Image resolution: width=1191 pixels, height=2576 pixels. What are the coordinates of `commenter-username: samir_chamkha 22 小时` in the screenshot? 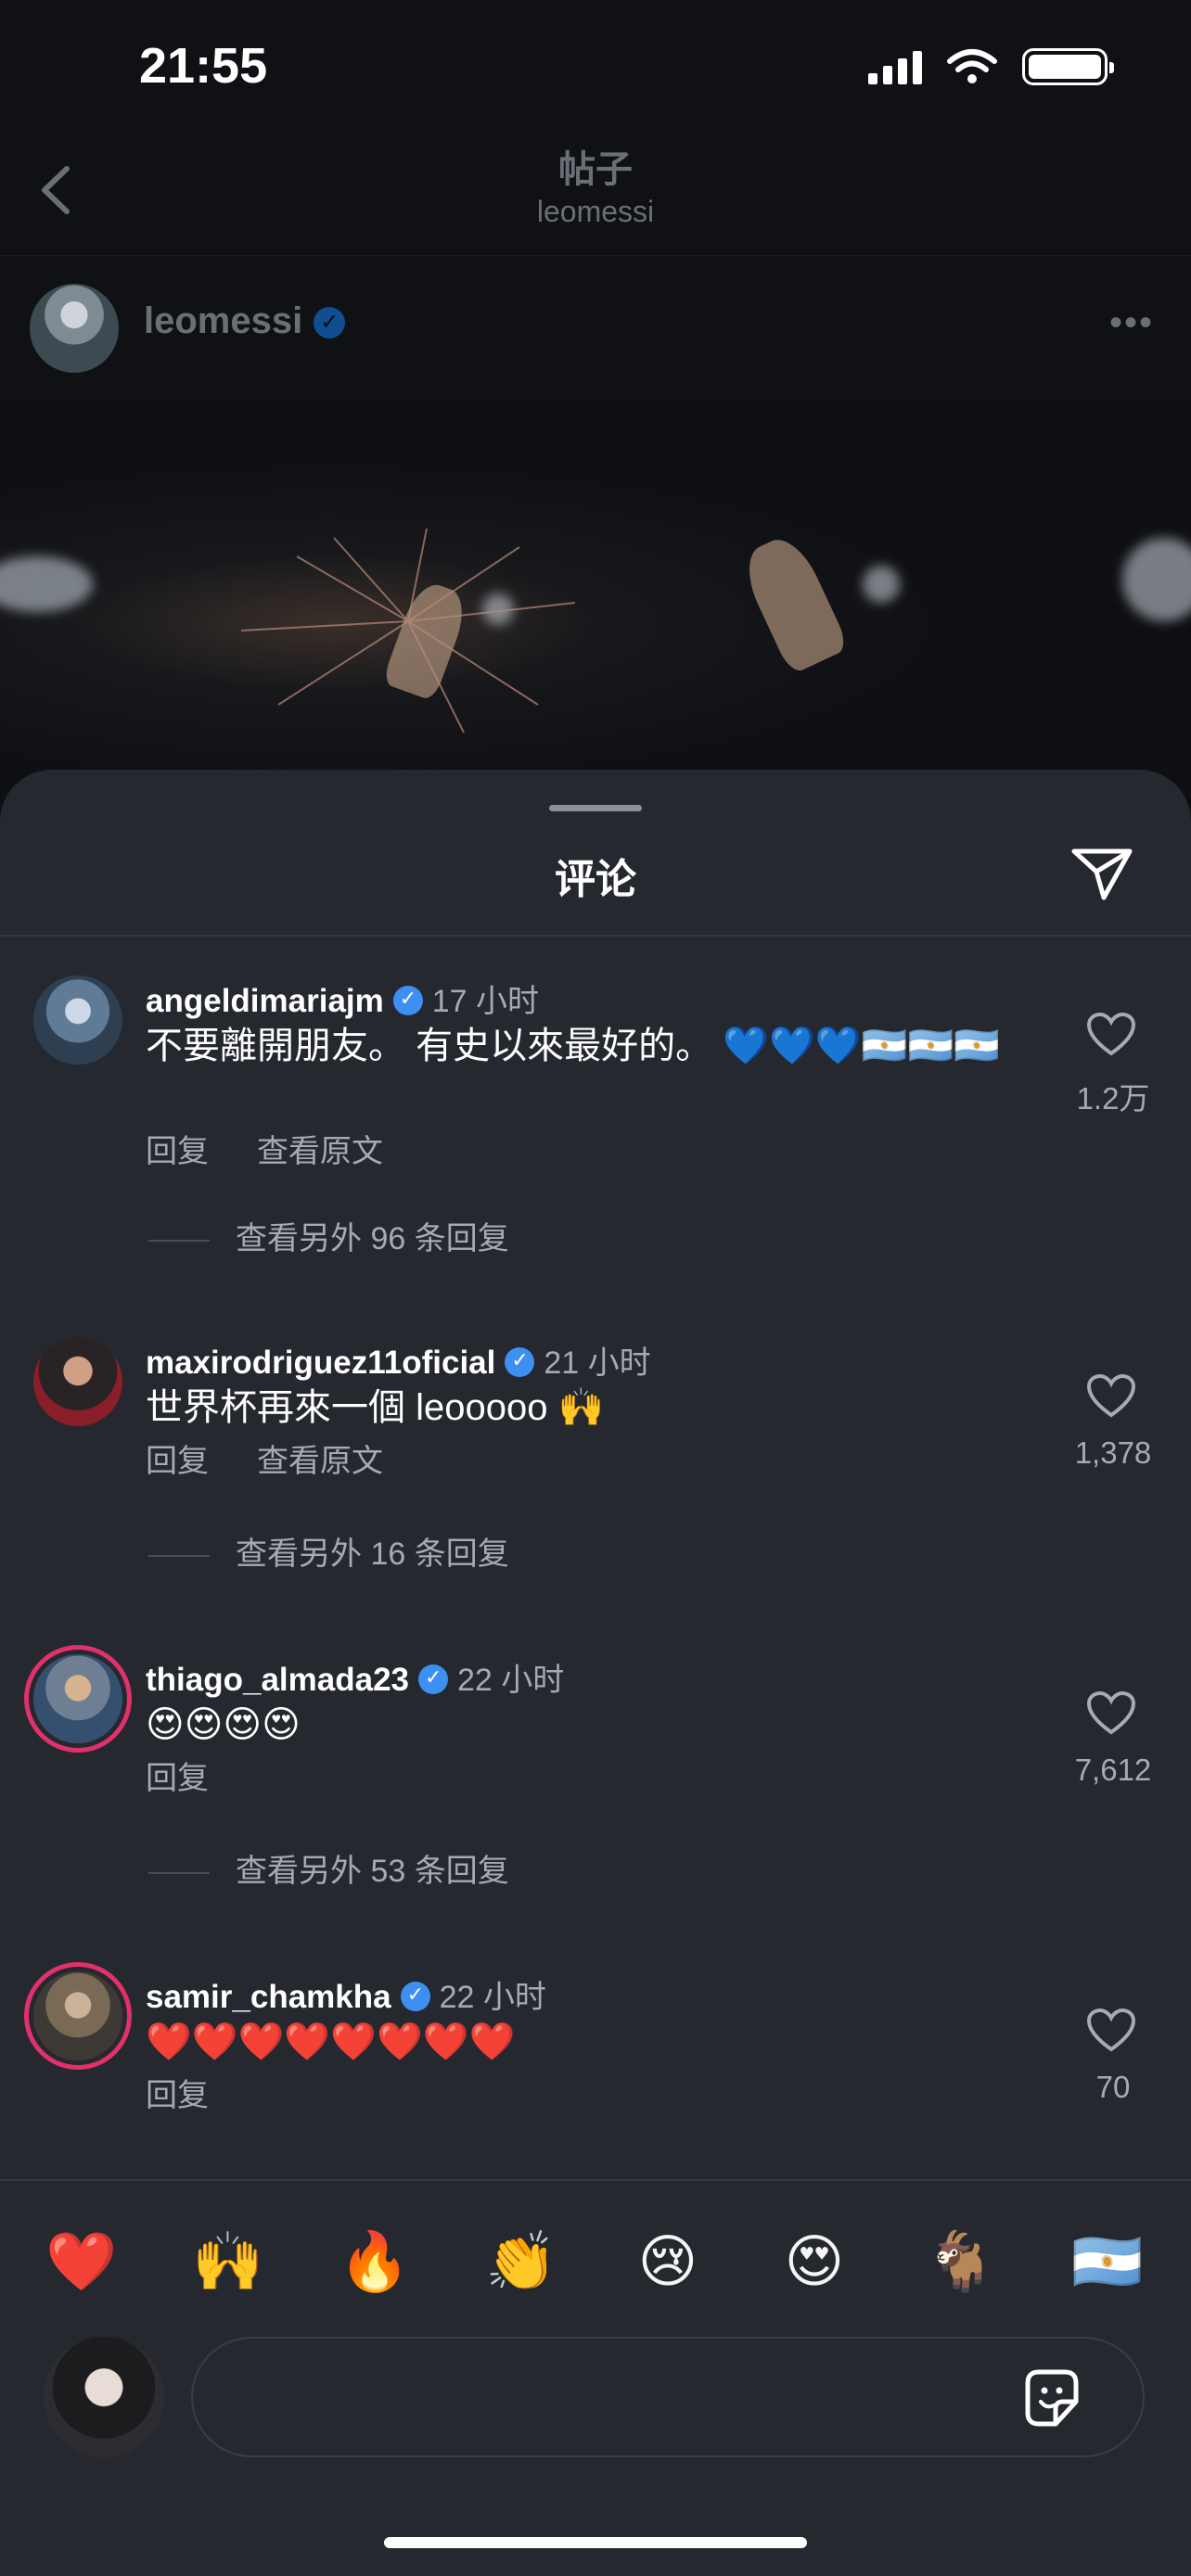 It's located at (346, 1994).